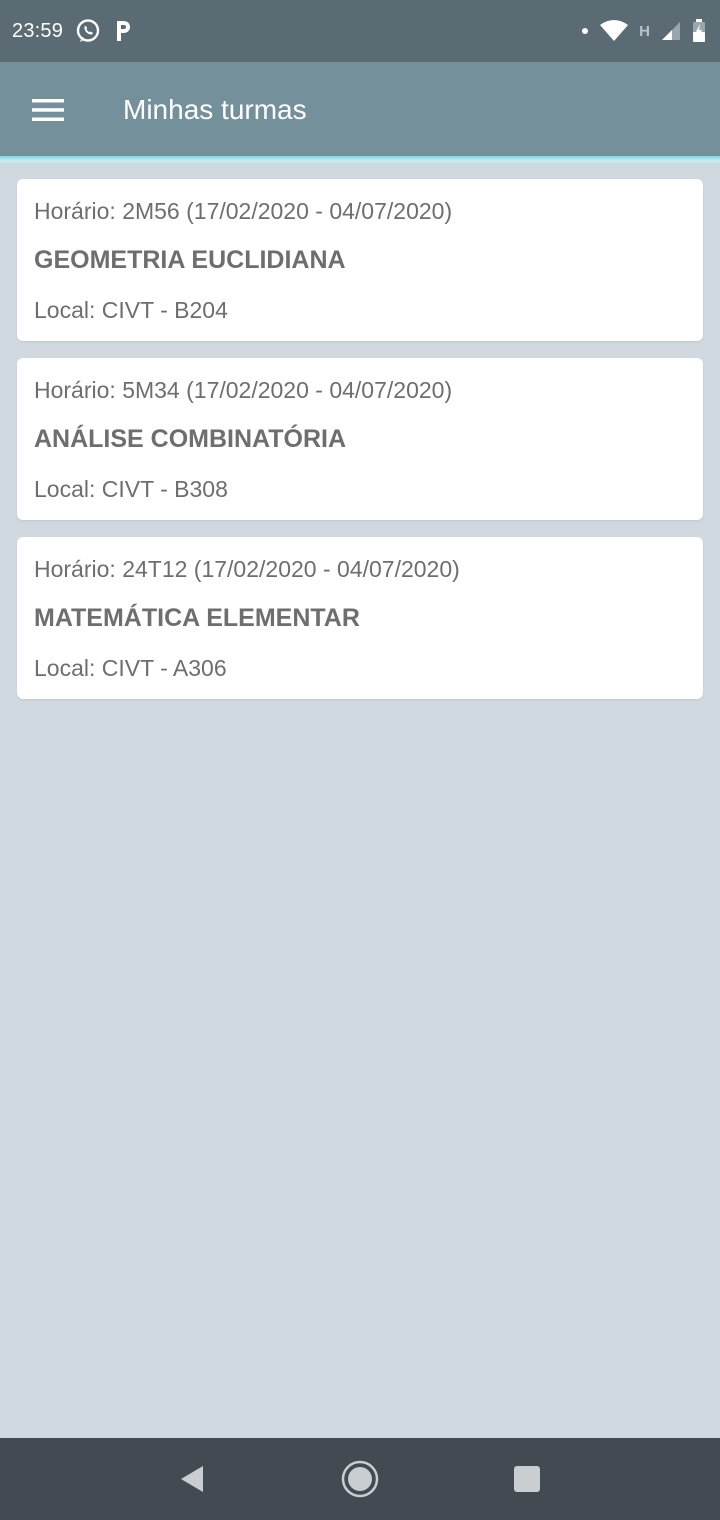  I want to click on recents-icon, so click(526, 1479).